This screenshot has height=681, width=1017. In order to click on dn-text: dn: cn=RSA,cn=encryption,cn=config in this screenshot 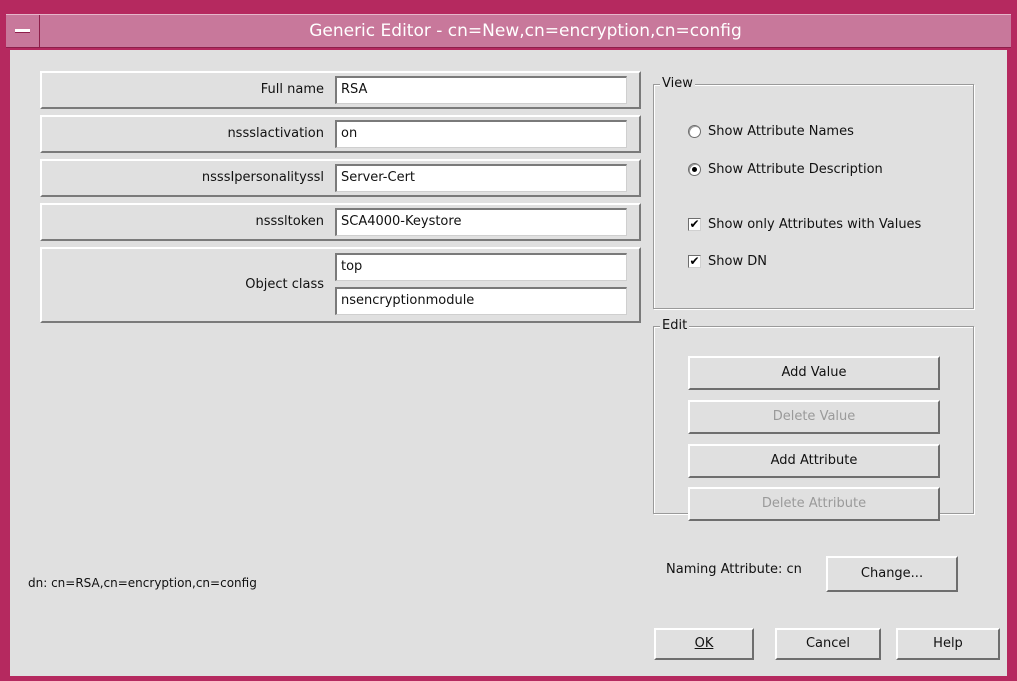, I will do `click(142, 583)`.